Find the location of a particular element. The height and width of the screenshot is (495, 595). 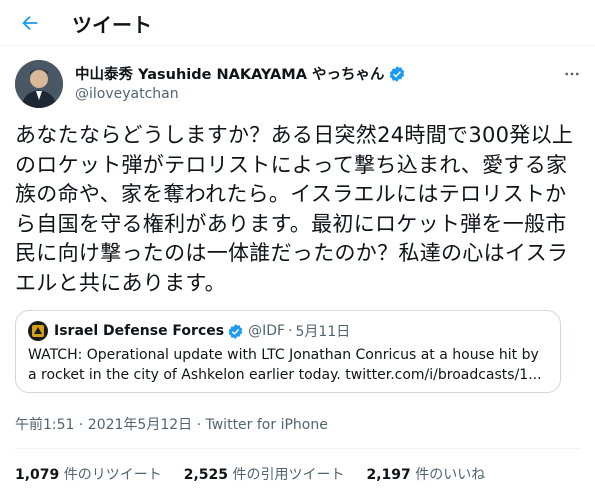

likes-stat: 2,197 件のいいね is located at coordinates (426, 474).